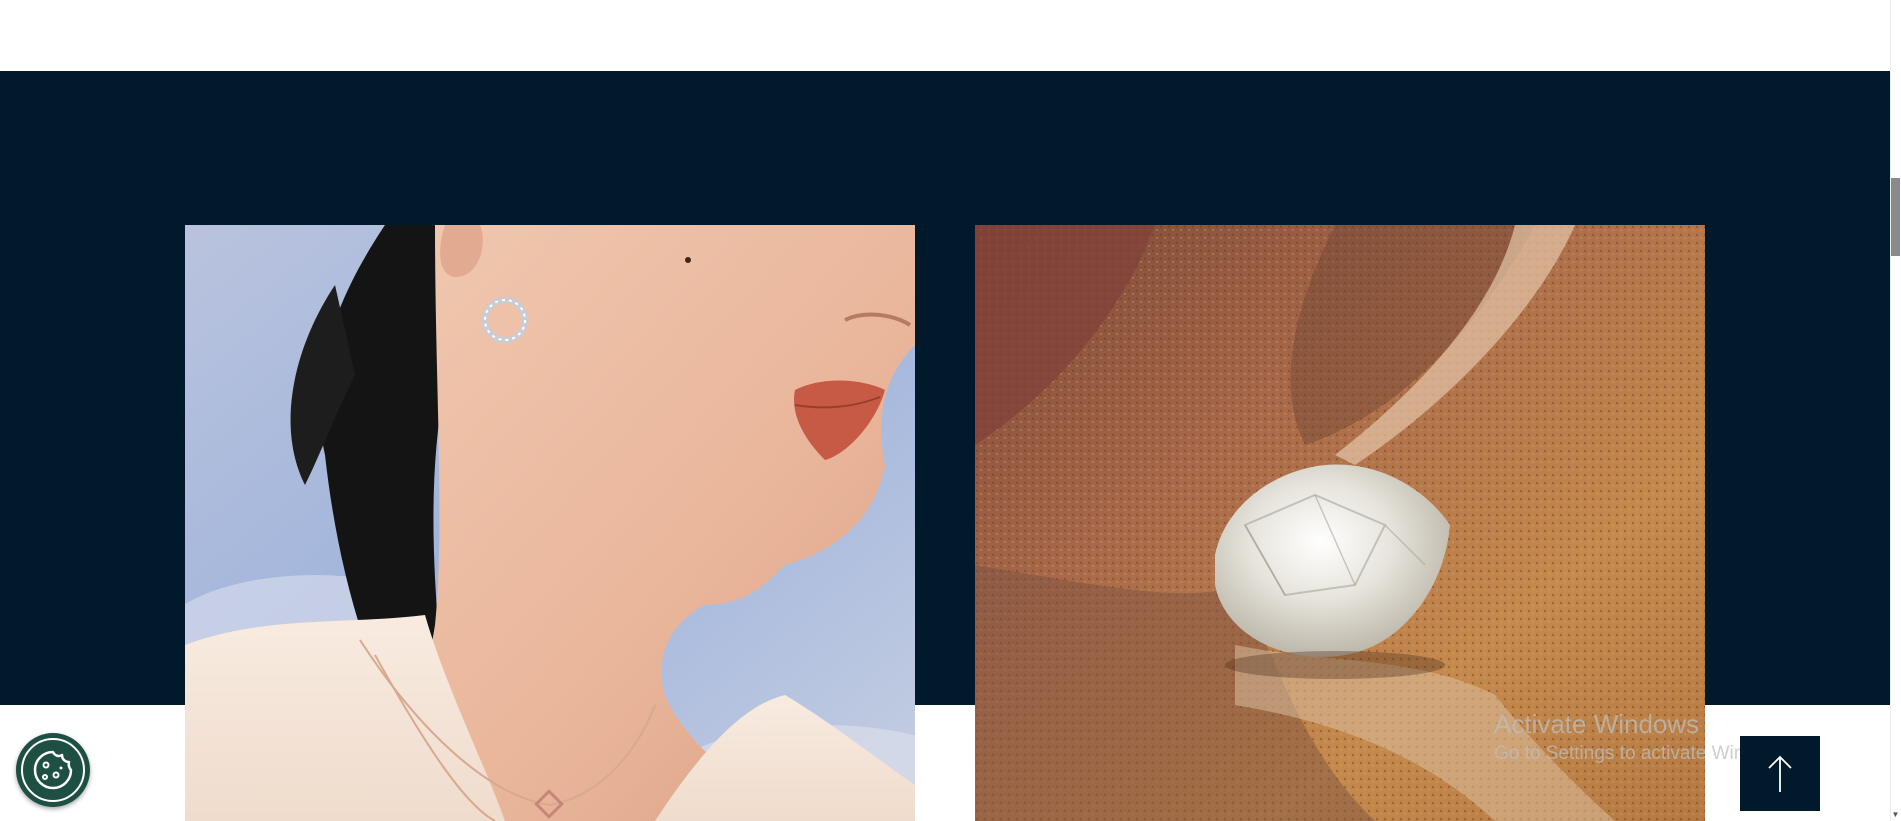 The image size is (1901, 821). I want to click on back-to-top-button, so click(1780, 773).